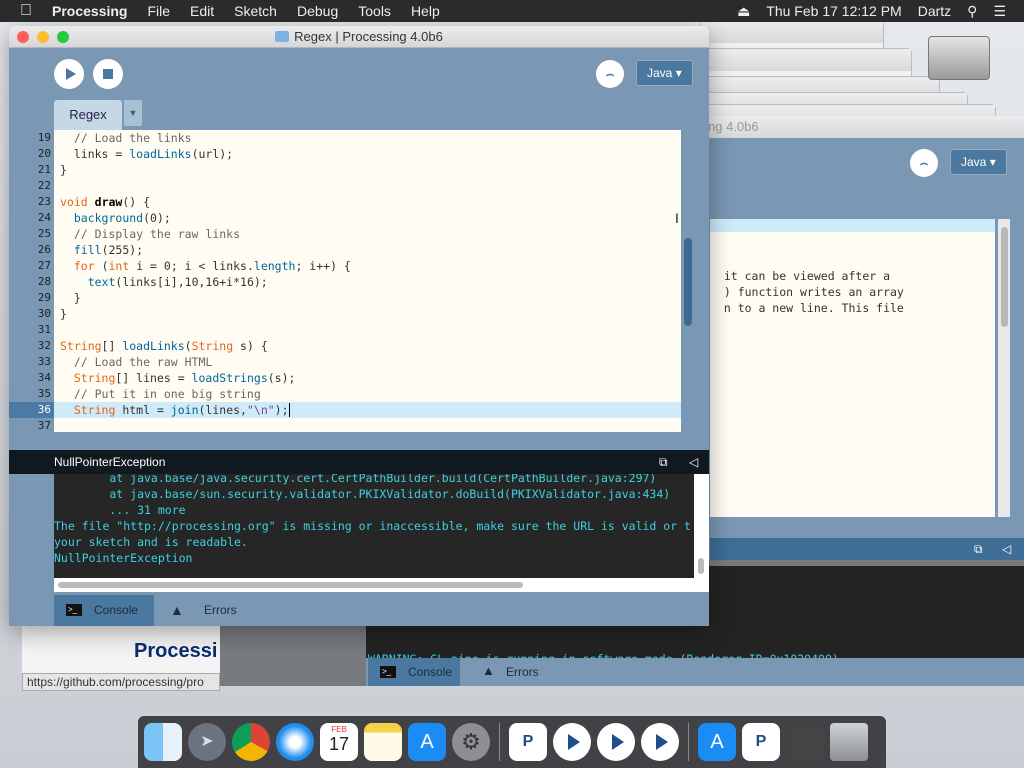  What do you see at coordinates (202, 11) in the screenshot?
I see `menu-edit: Edit` at bounding box center [202, 11].